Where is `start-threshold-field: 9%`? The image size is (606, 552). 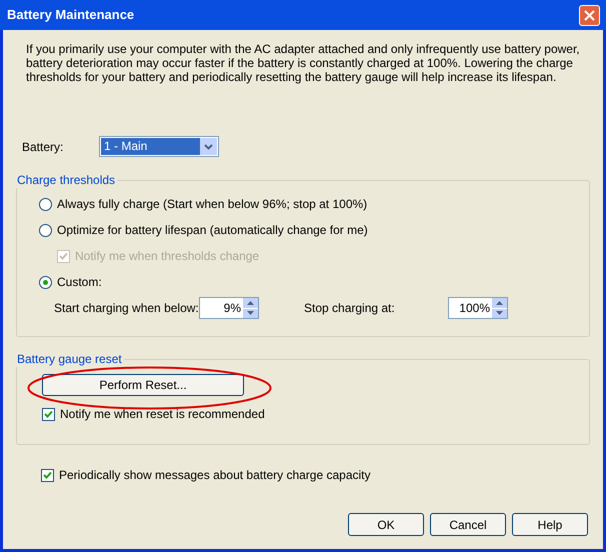
start-threshold-field: 9% is located at coordinates (229, 308).